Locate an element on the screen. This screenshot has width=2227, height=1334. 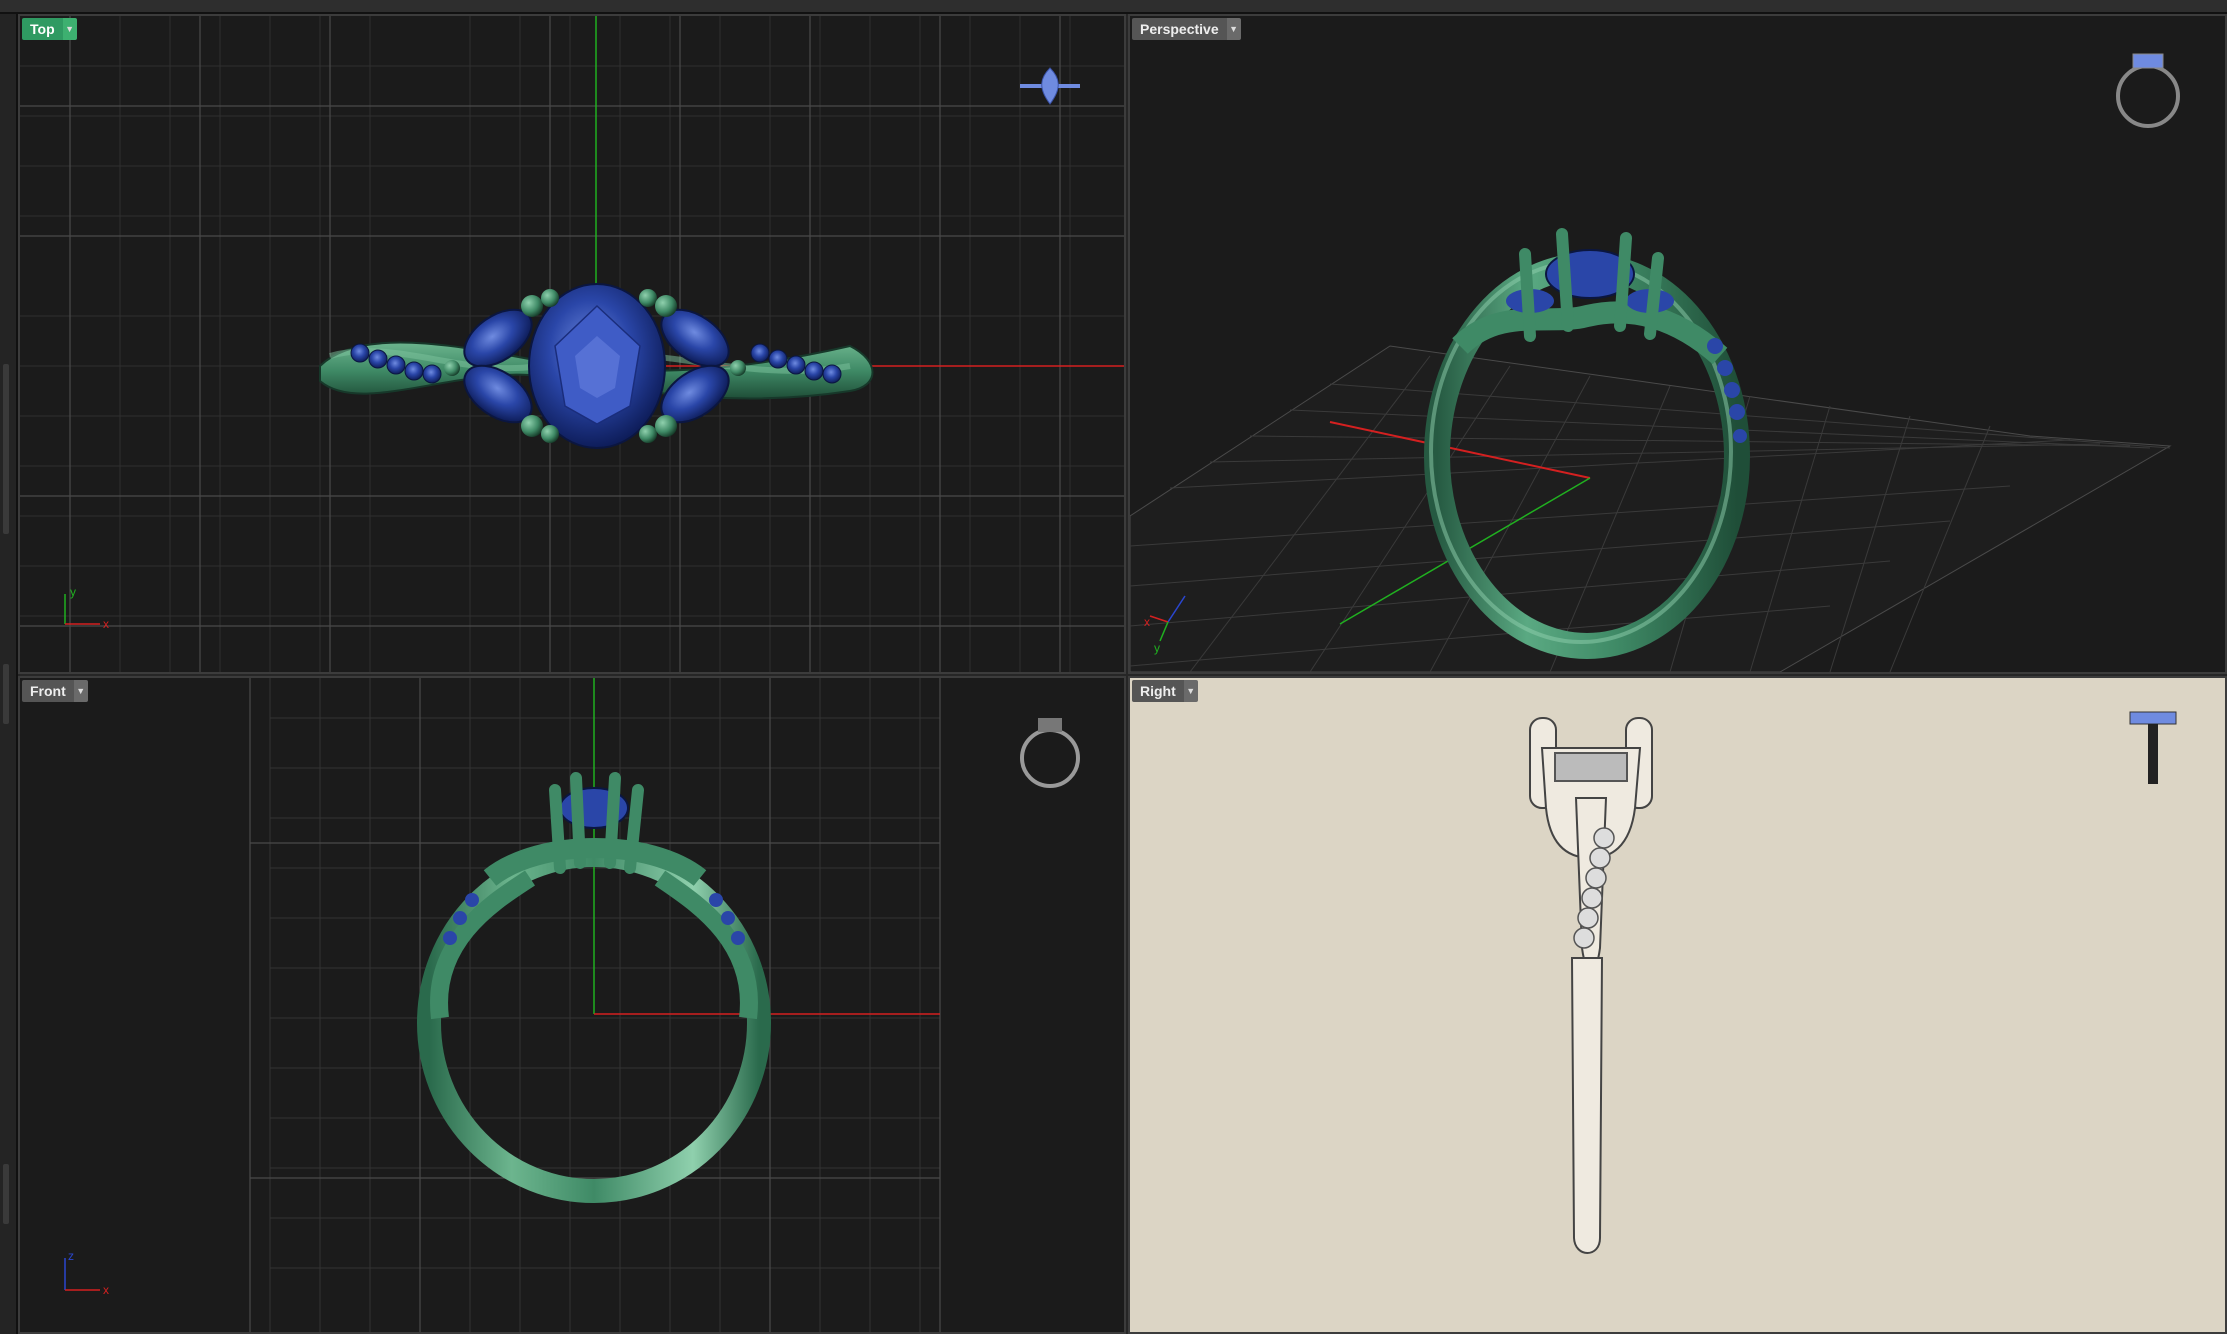
axis-triad: y x is located at coordinates (86, 608).